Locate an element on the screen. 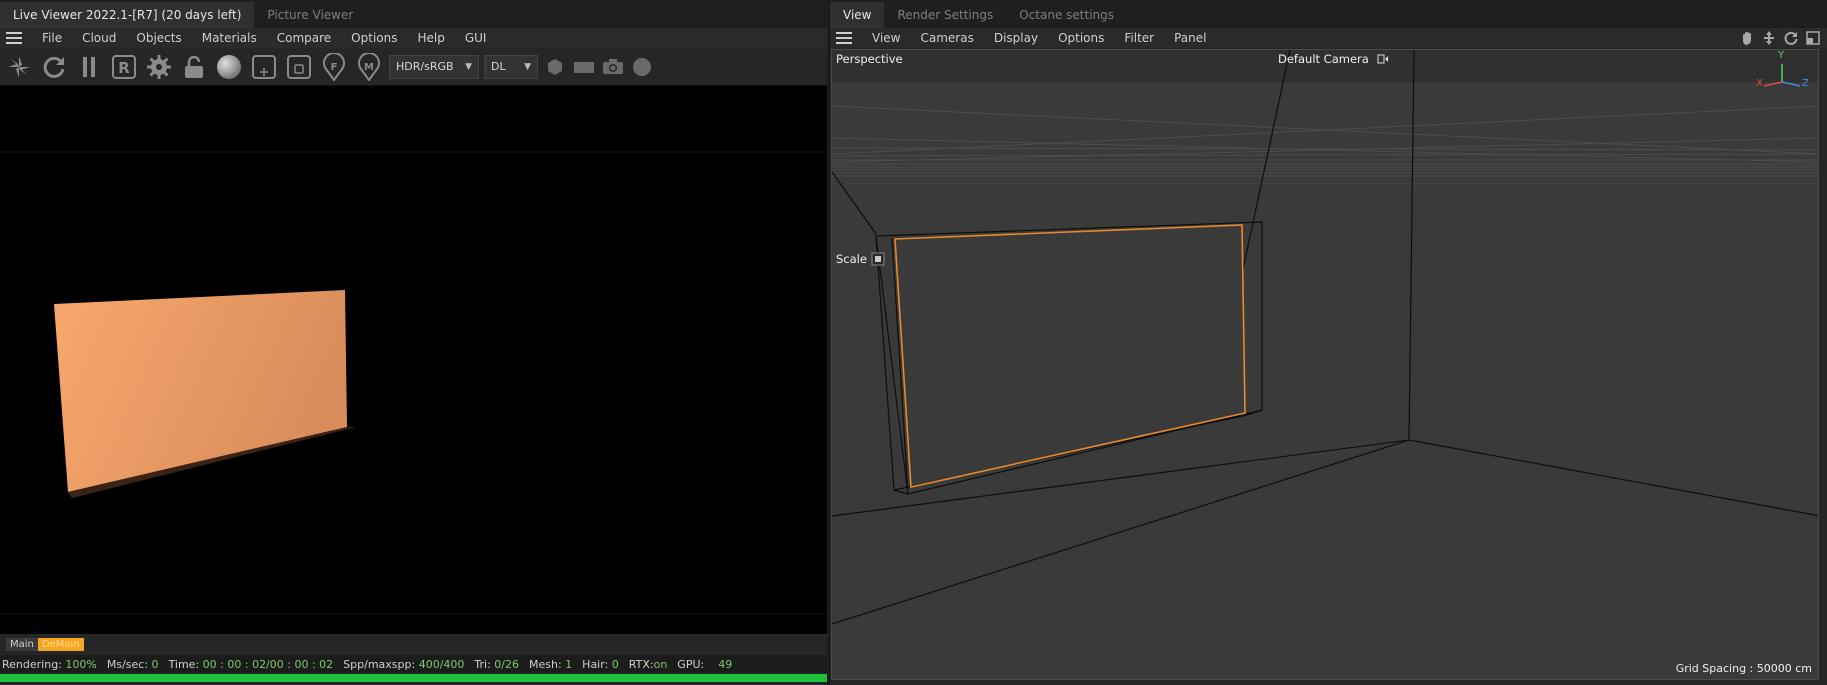  menu-cameras: Cameras is located at coordinates (946, 38).